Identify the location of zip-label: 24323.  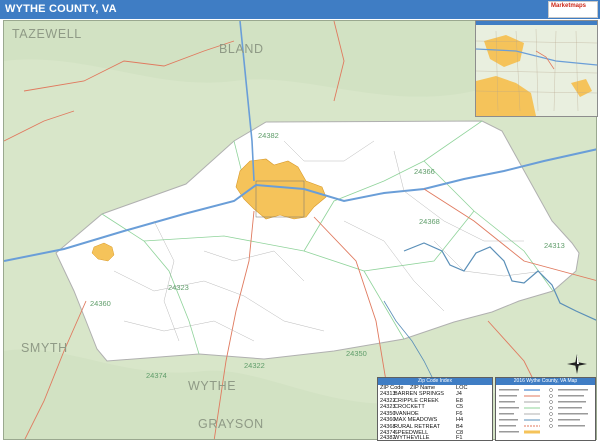
(178, 287).